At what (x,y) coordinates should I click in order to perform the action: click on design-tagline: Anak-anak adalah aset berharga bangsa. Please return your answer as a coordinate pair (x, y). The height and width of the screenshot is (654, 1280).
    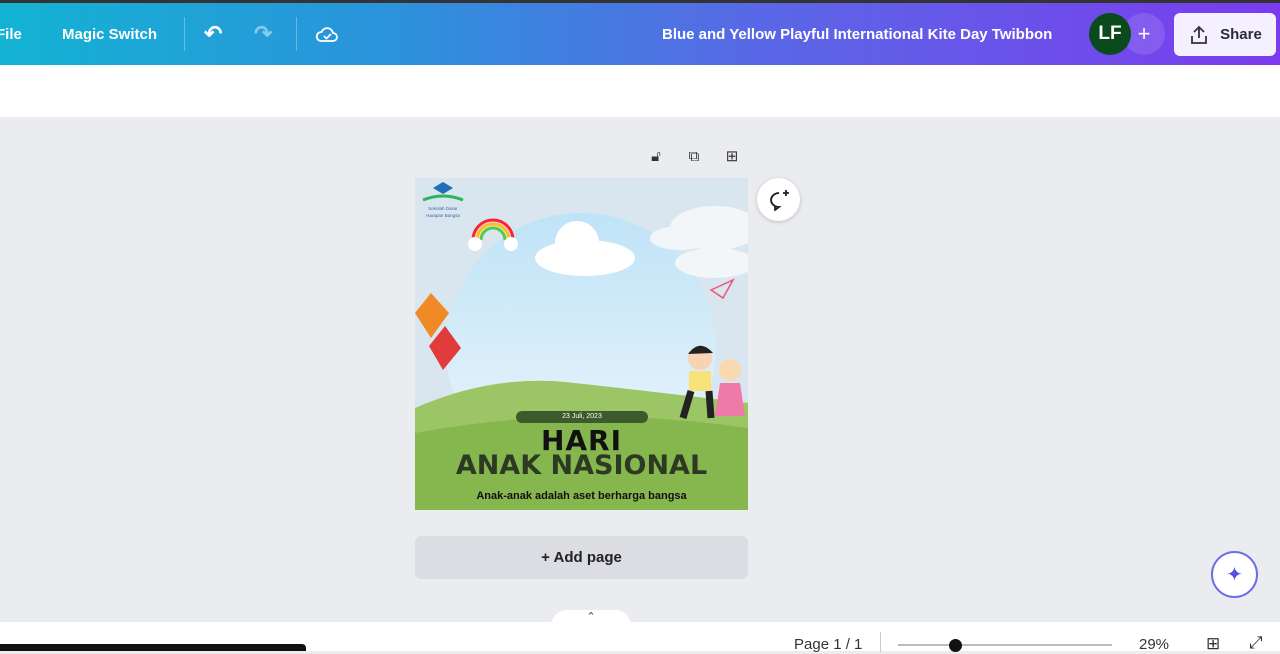
    Looking at the image, I should click on (581, 496).